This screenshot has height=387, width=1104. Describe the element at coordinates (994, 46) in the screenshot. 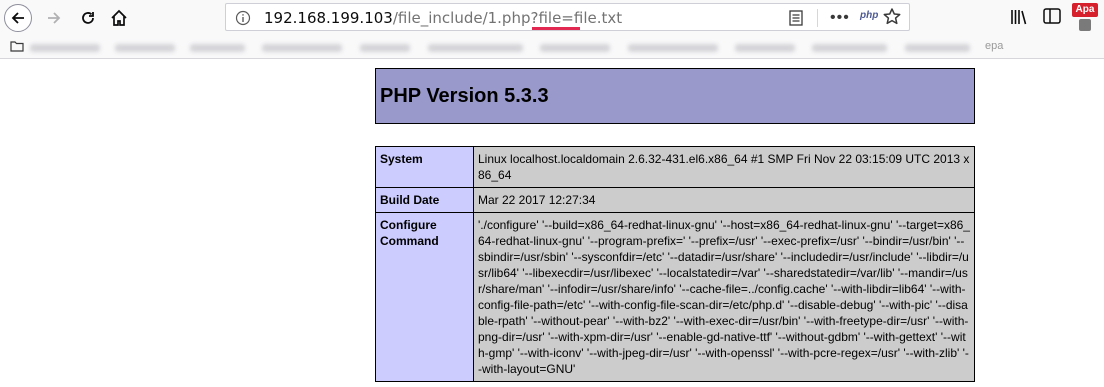

I see `bookmark-item-label: ера` at that location.